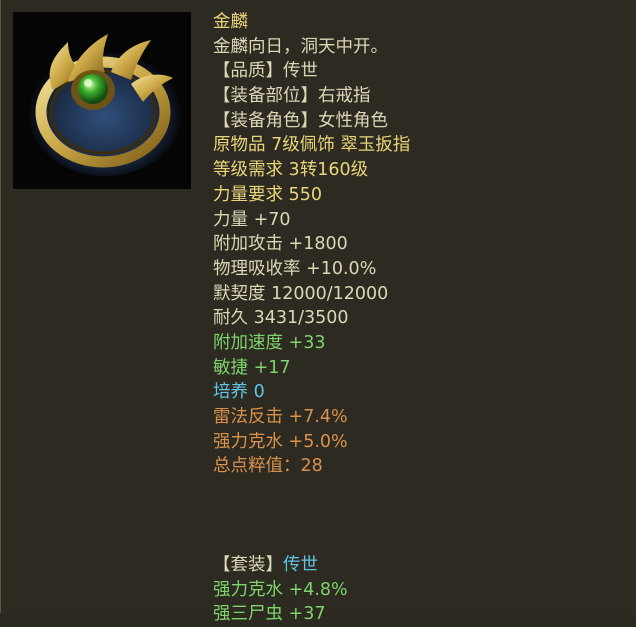  Describe the element at coordinates (300, 120) in the screenshot. I see `equip-role-line: 【装备角色】女性角色` at that location.